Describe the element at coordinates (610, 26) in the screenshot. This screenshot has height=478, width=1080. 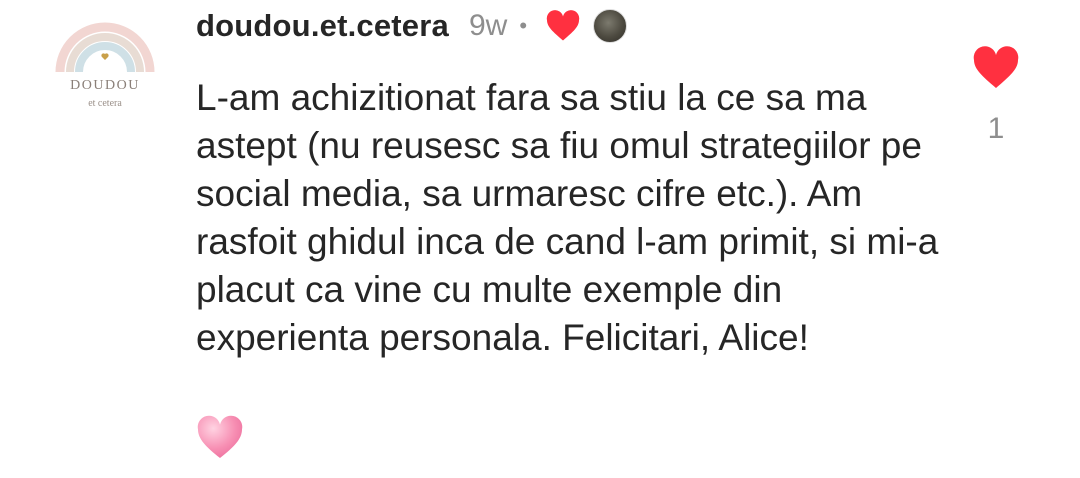
I see `author-avatar-small` at that location.